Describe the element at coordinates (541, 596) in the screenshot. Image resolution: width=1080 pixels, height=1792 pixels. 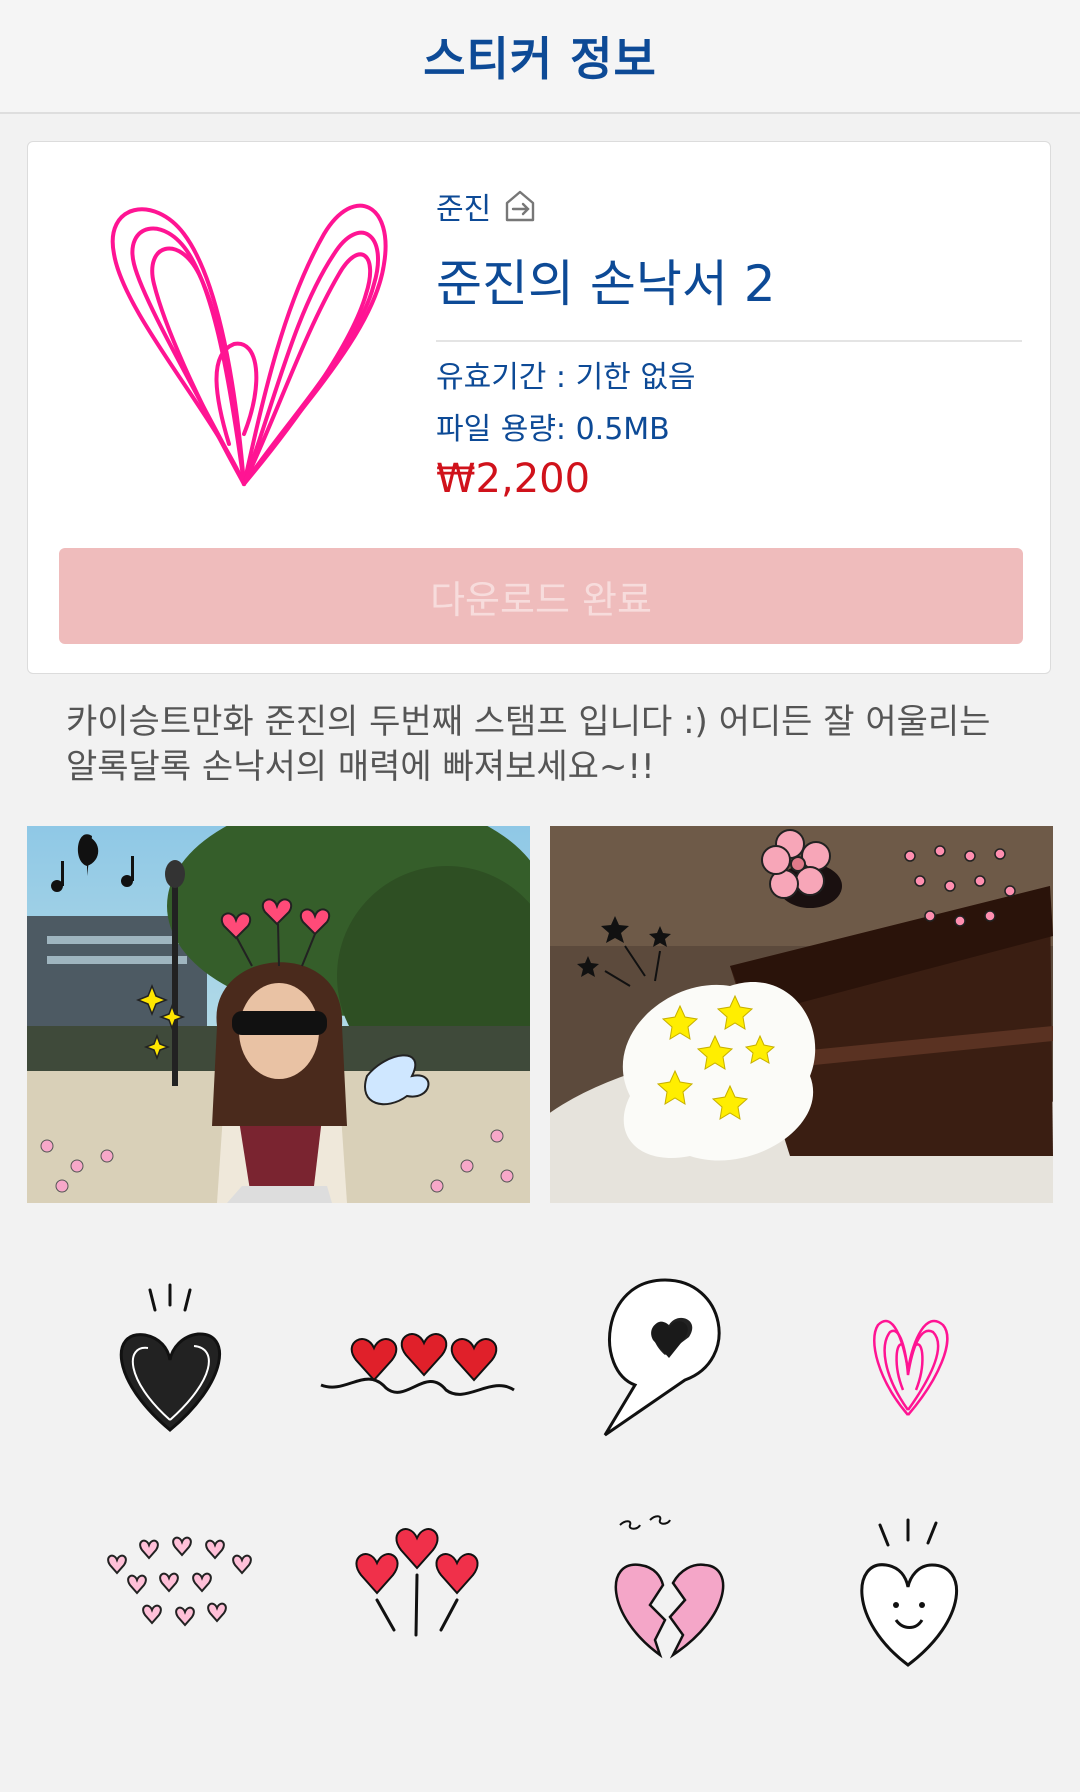
I see `download-complete-button: 다운로드 완료` at that location.